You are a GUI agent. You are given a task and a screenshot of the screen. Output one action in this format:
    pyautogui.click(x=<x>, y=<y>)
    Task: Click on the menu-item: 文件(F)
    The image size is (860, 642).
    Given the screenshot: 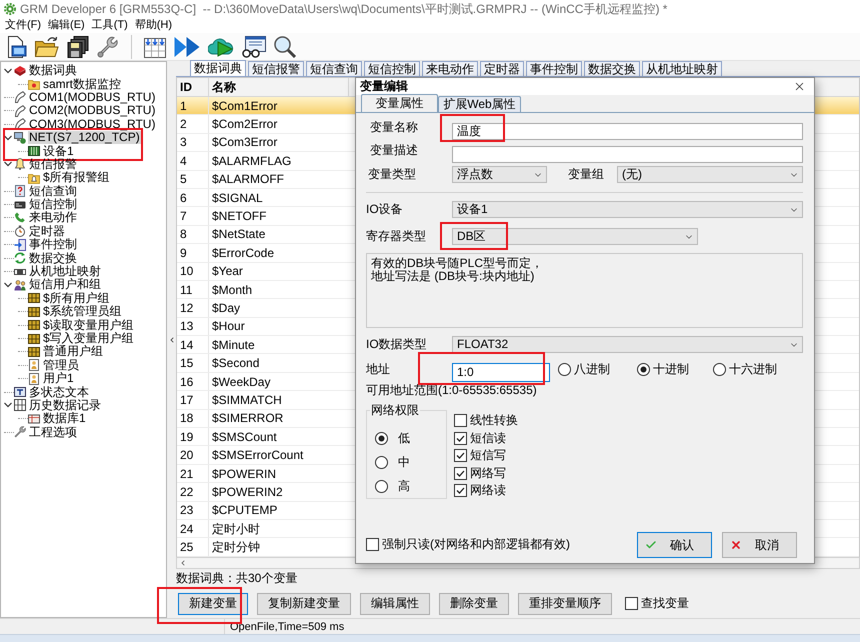 What is the action you would take?
    pyautogui.click(x=23, y=25)
    